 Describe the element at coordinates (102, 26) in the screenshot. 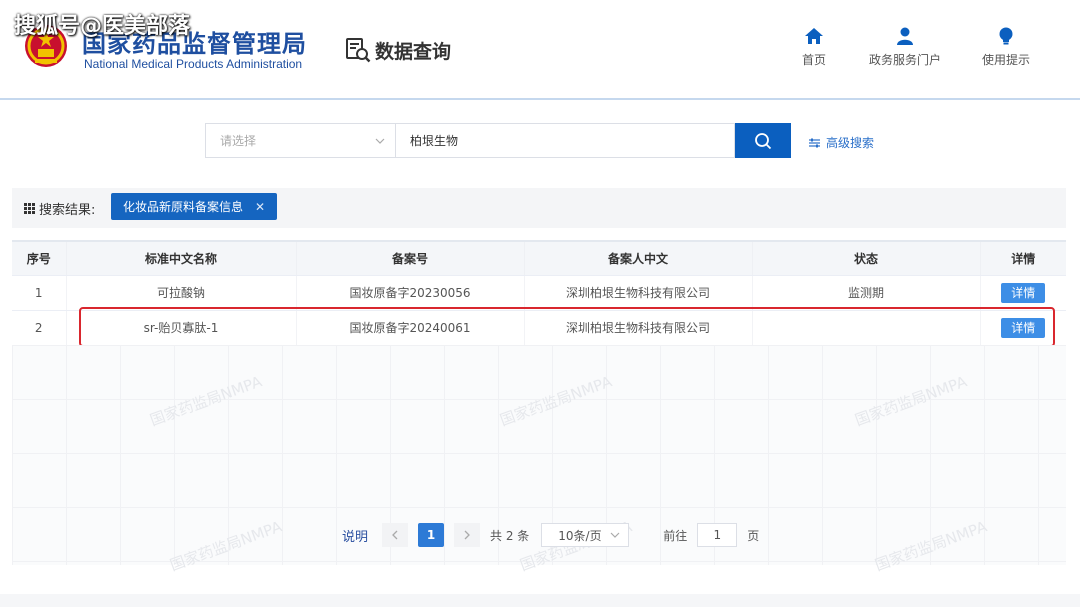

I see `source-watermark: 搜狐号@医美部落` at that location.